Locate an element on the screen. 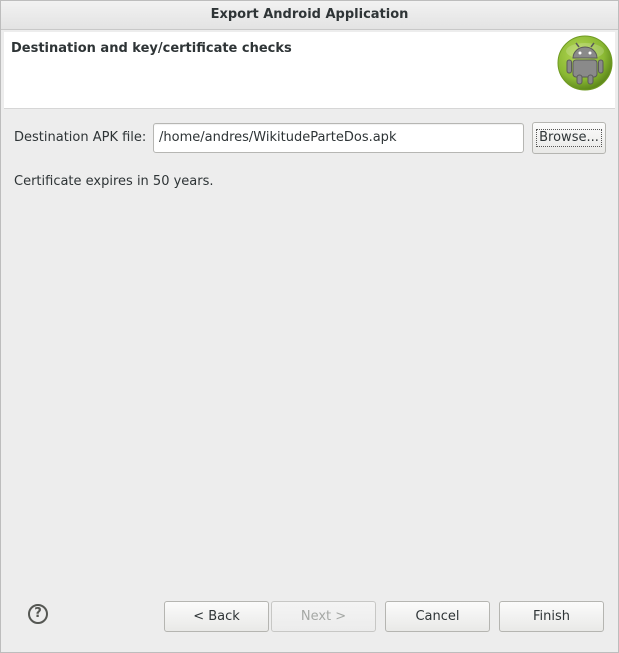 The width and height of the screenshot is (619, 653). help-icon: ? is located at coordinates (38, 614).